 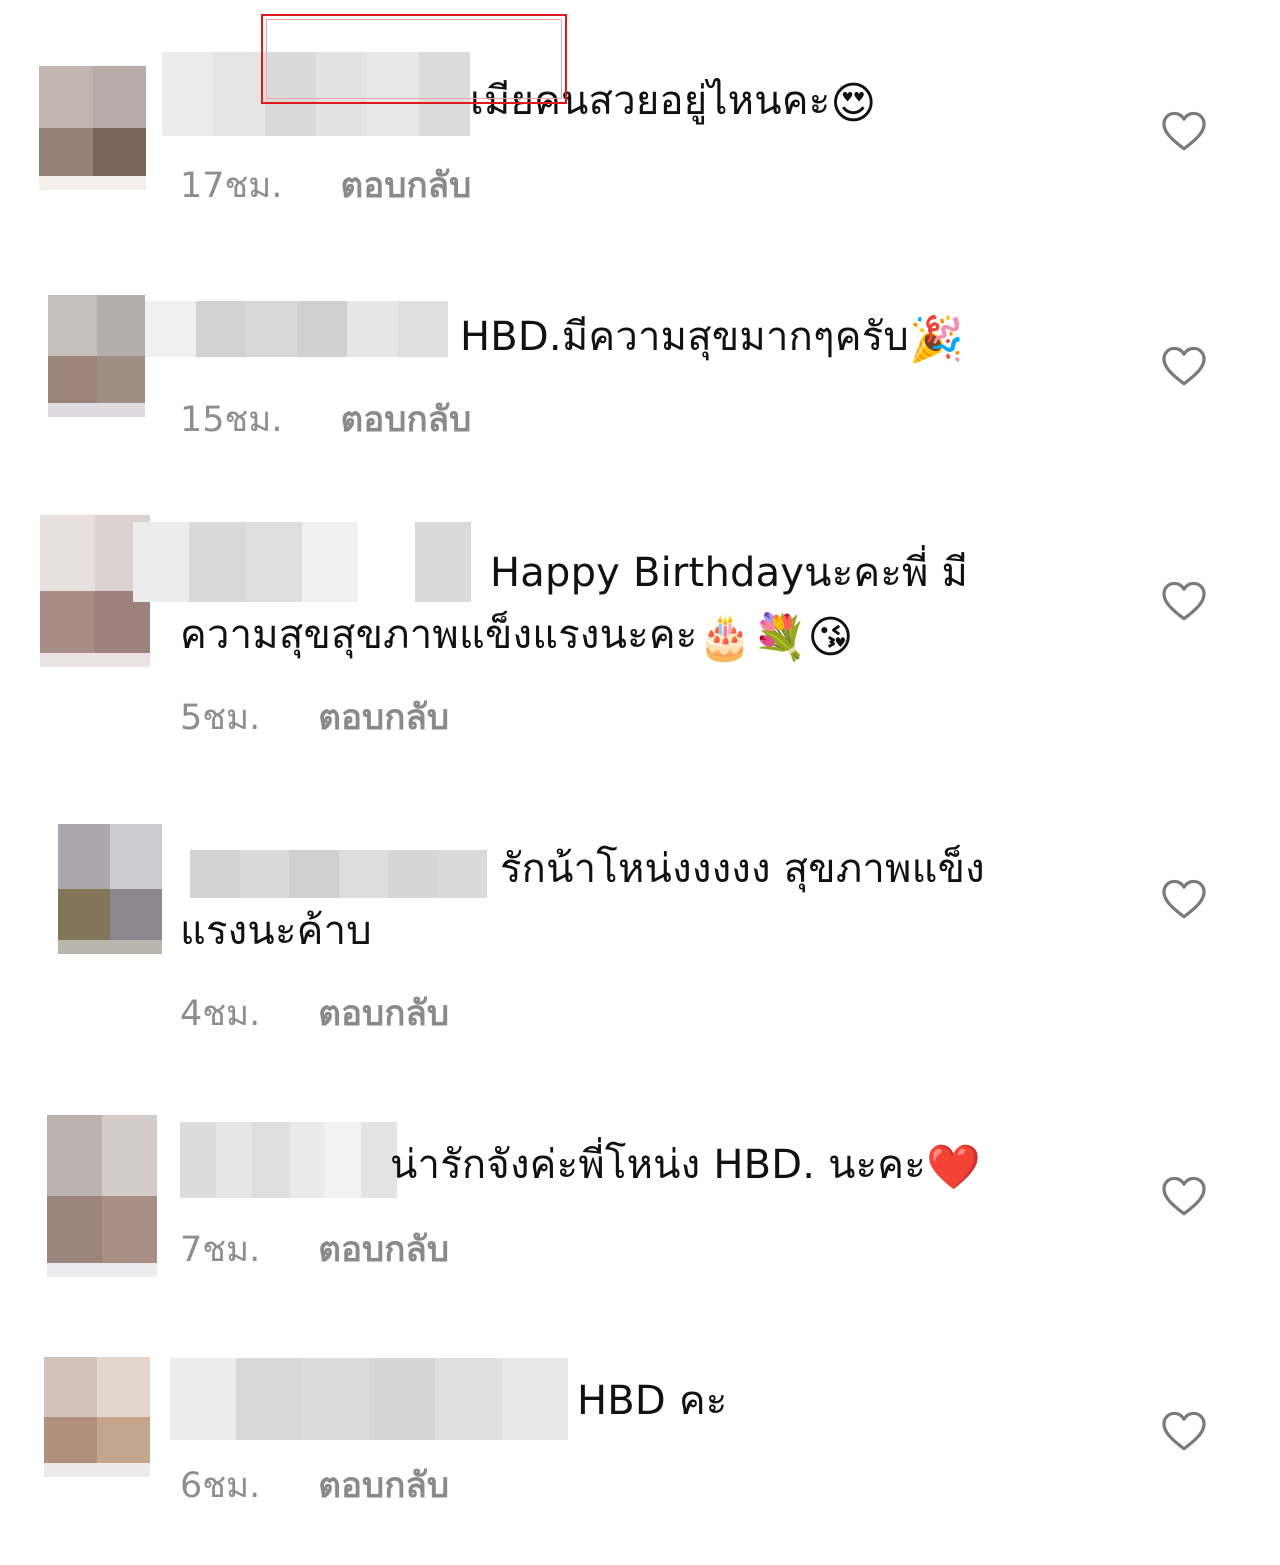 I want to click on comment-time: 15ชม., so click(x=231, y=420).